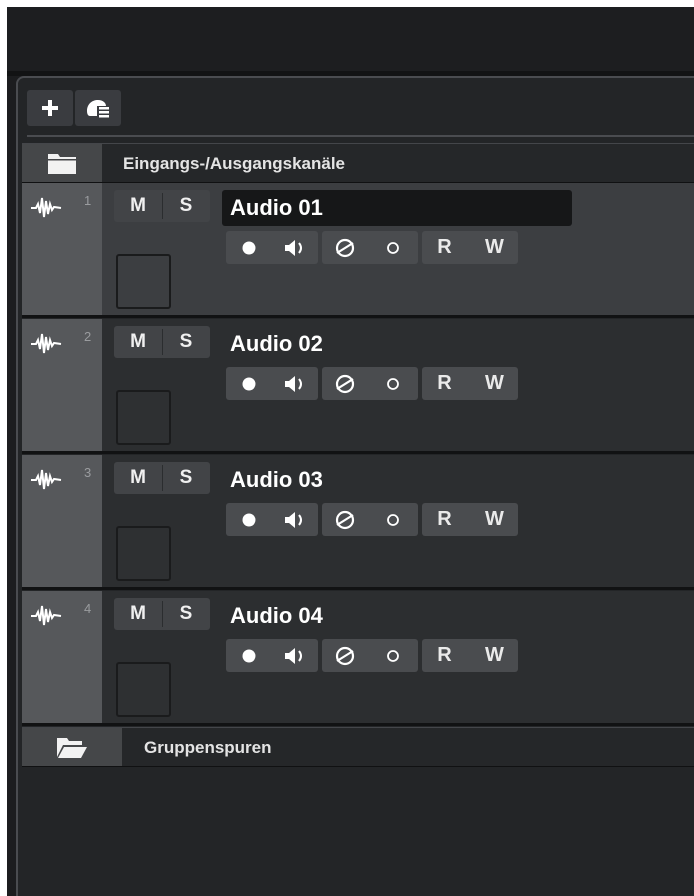 This screenshot has width=694, height=896. I want to click on track-header-strip: 2, so click(62, 385).